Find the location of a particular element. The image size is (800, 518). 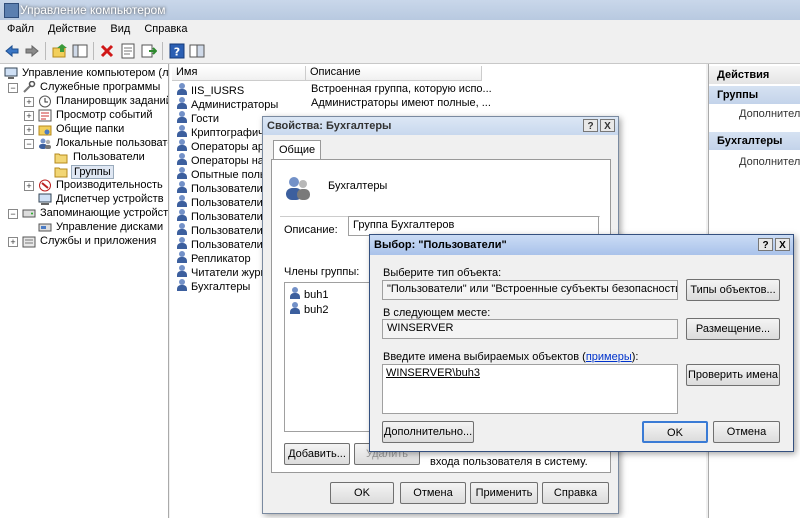

select-cancel-button: Отмена is located at coordinates (746, 432).